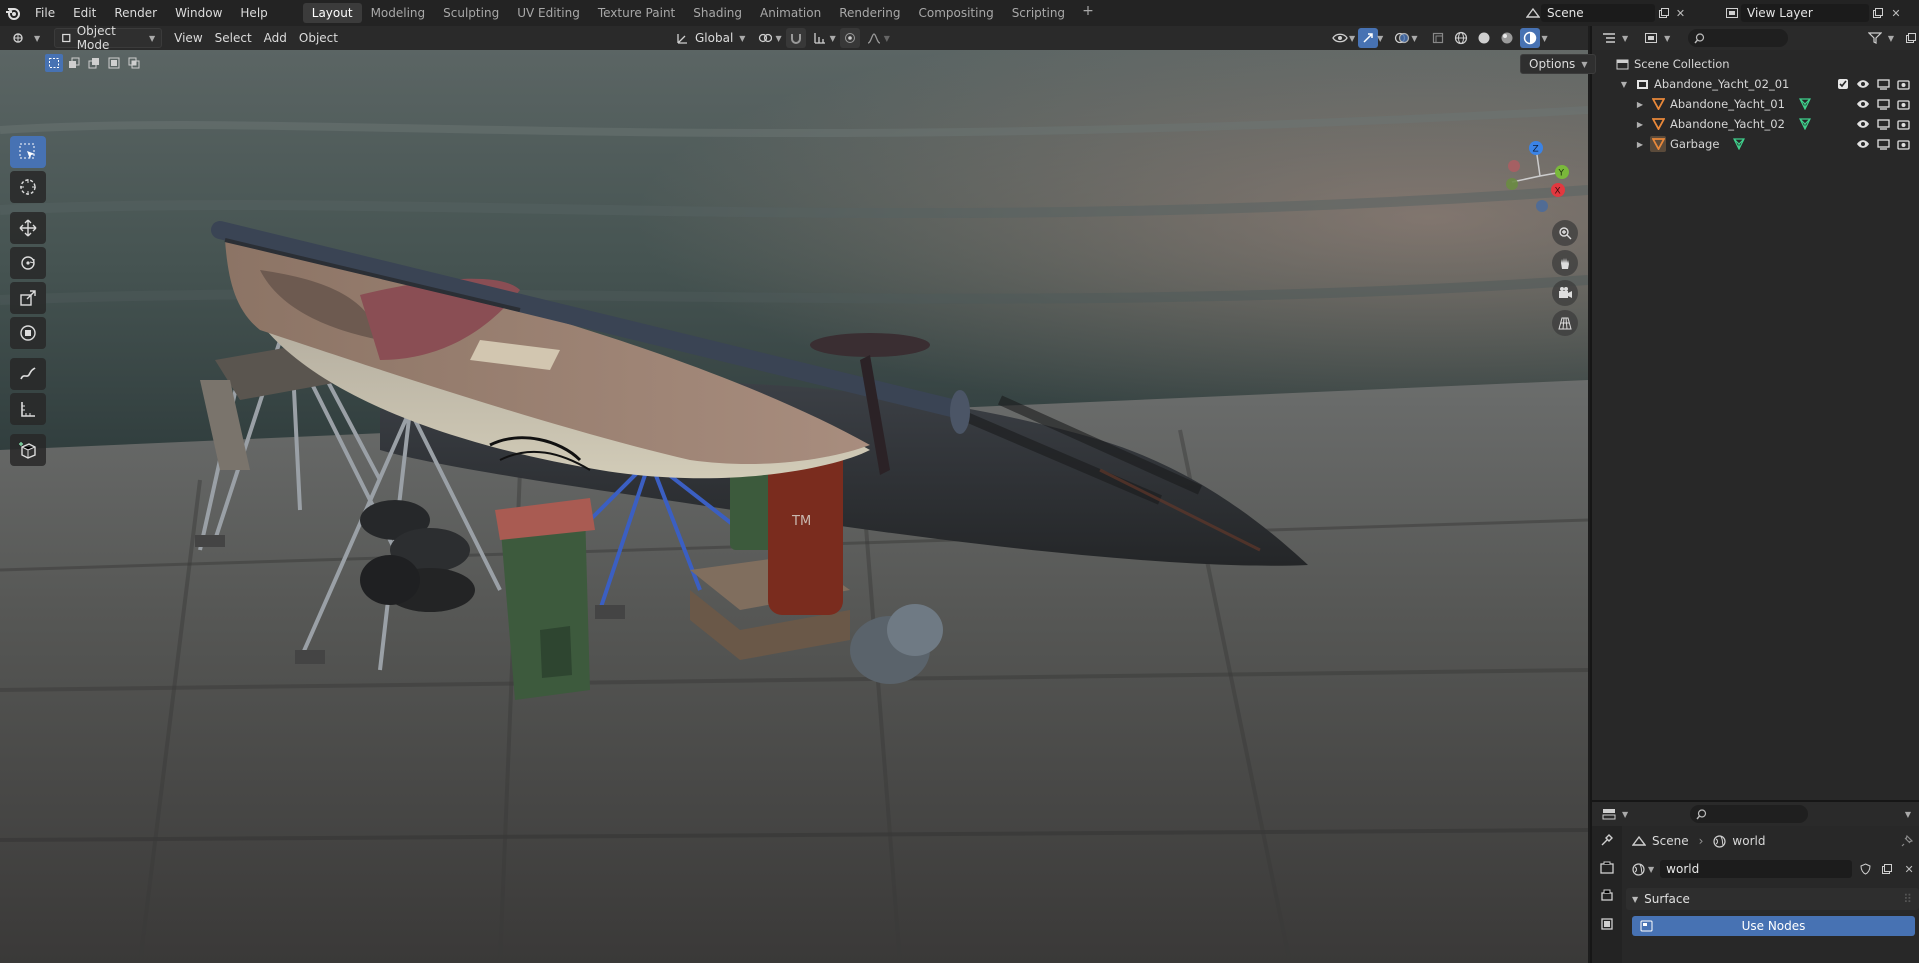 The height and width of the screenshot is (963, 1919). What do you see at coordinates (1540, 176) in the screenshot?
I see `navigation-gizmo: Z Y X` at bounding box center [1540, 176].